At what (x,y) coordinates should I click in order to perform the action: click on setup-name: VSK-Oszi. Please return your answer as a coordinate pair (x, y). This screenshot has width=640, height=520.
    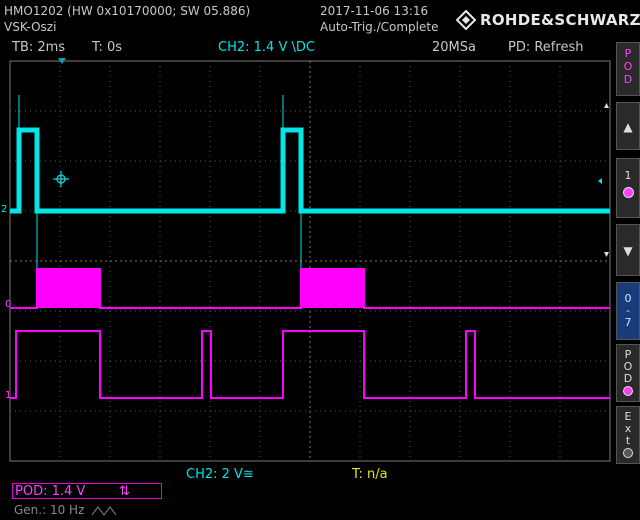
    Looking at the image, I should click on (30, 27).